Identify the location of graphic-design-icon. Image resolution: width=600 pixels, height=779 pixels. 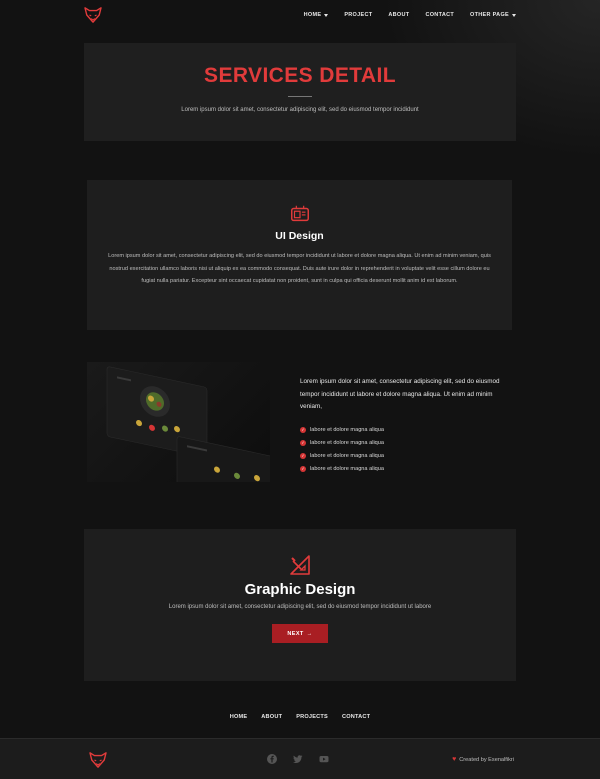
(300, 565).